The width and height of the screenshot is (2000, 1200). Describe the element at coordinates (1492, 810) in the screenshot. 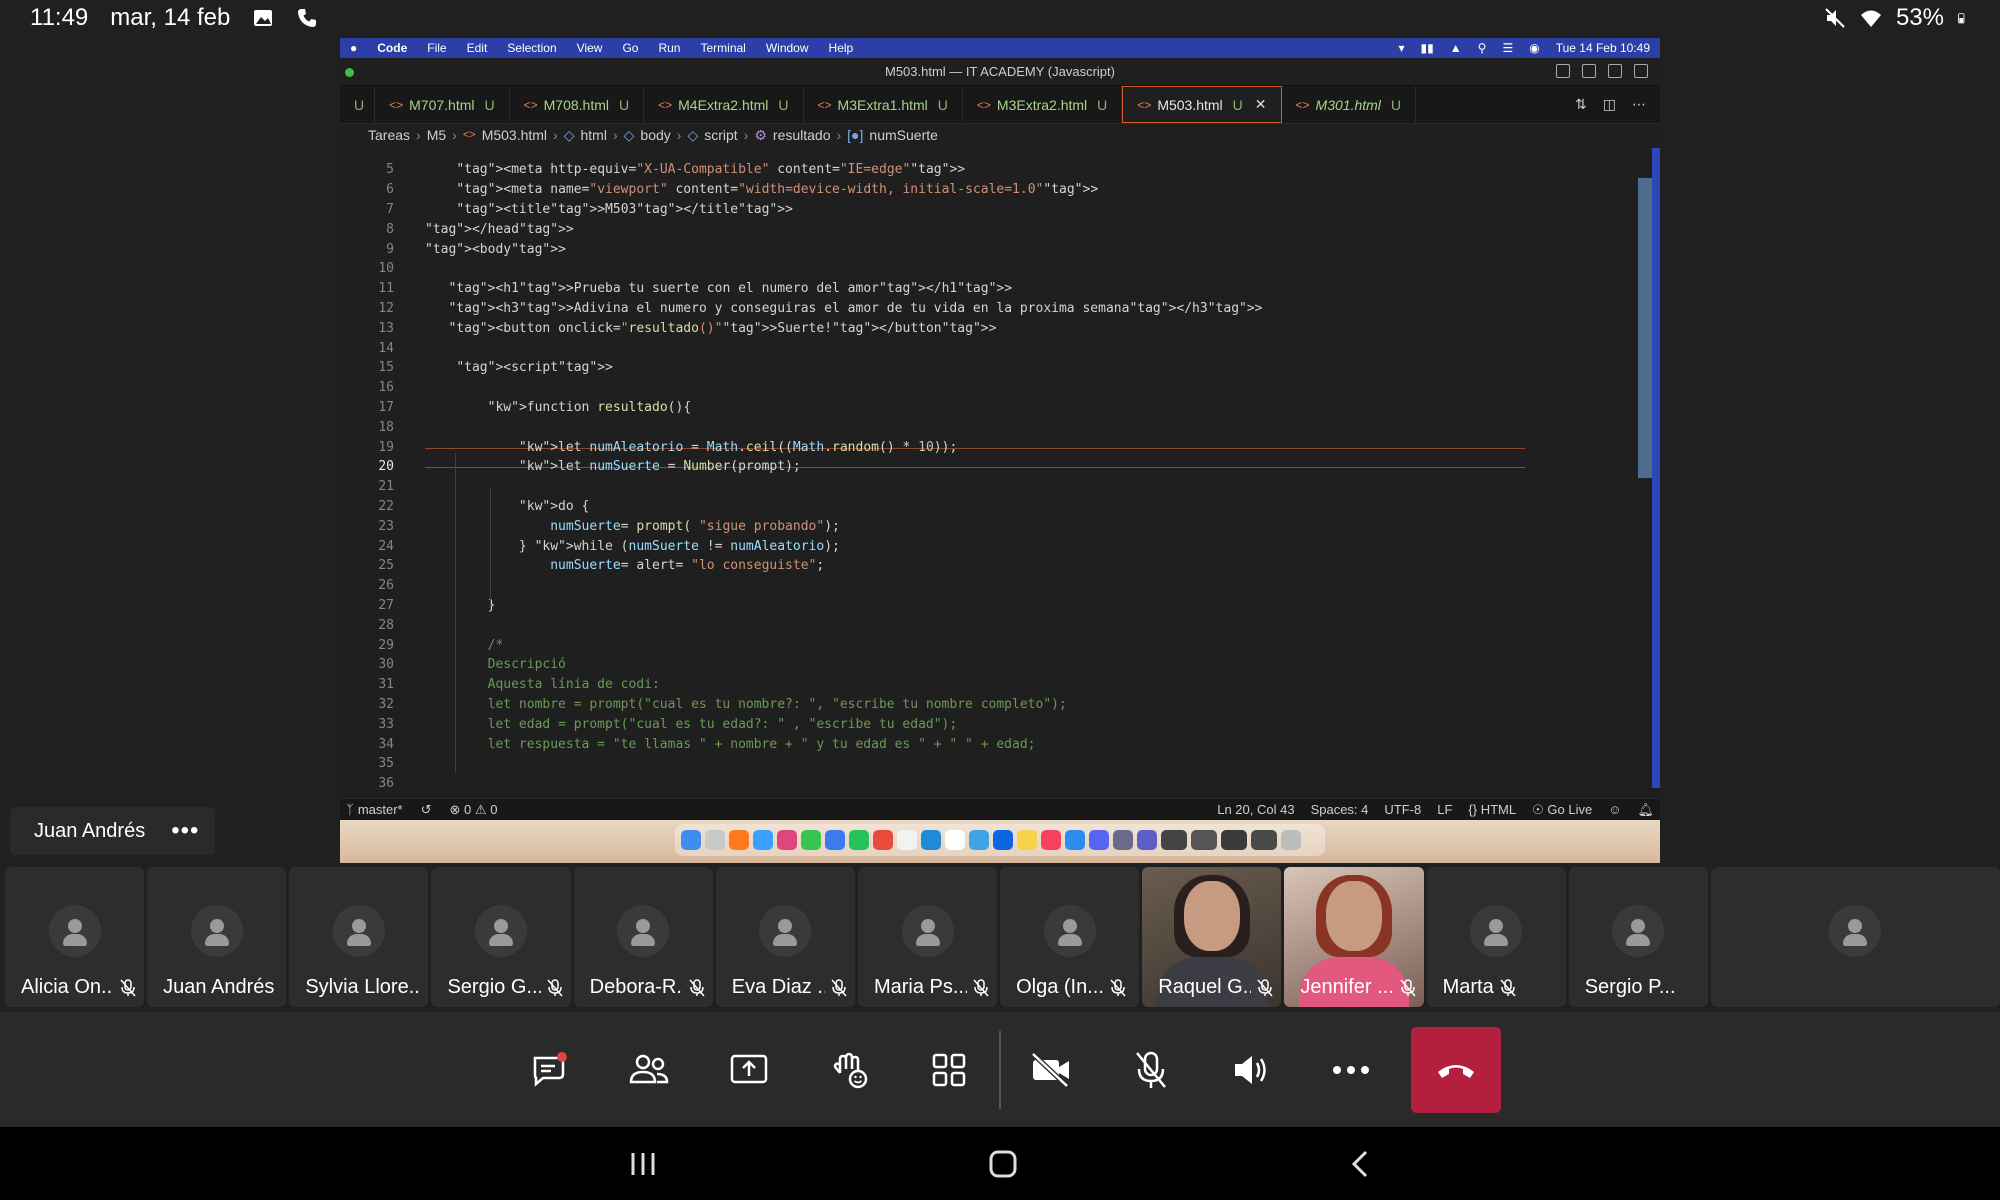

I see `language-mode: {} HTML` at that location.